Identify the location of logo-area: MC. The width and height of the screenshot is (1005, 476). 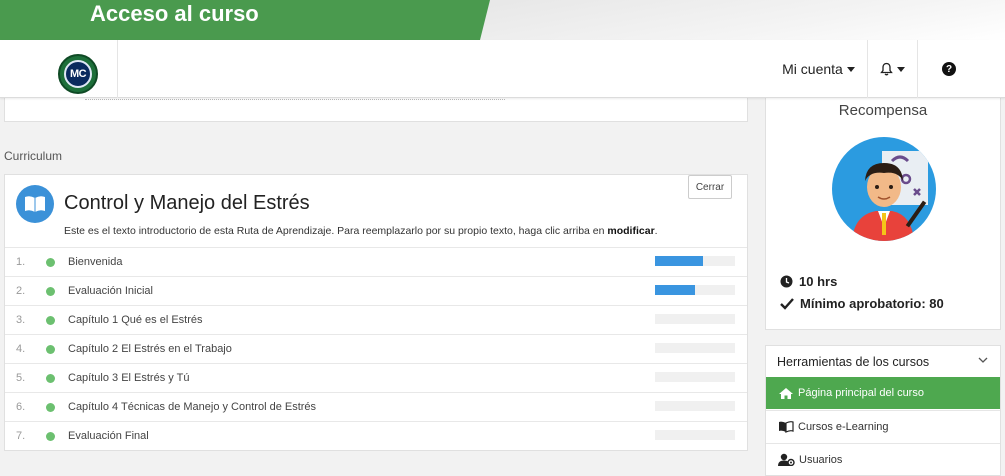
(59, 69).